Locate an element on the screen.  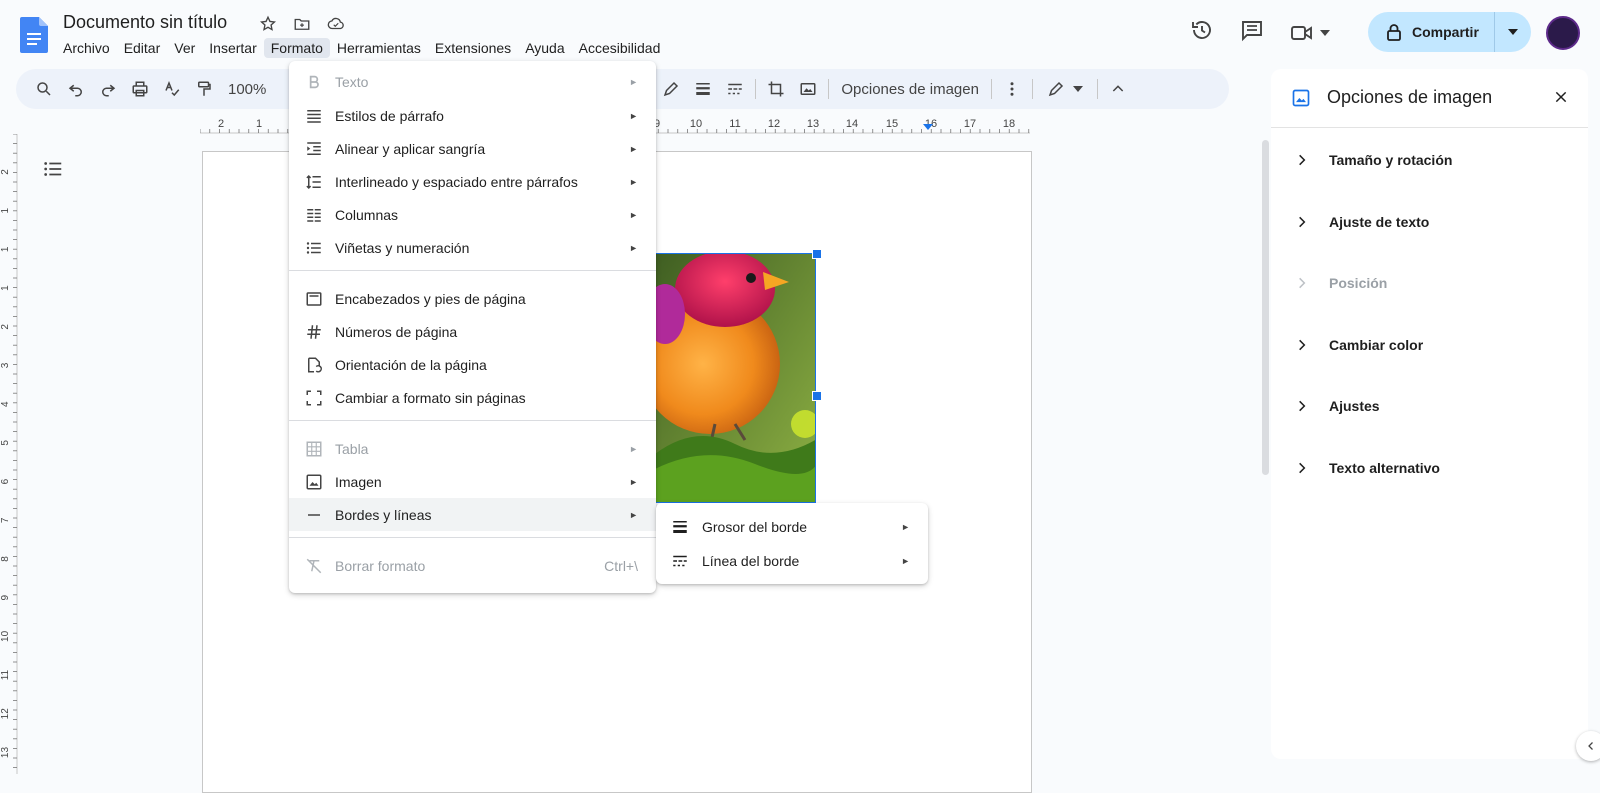
spellcheck-icon is located at coordinates (172, 89).